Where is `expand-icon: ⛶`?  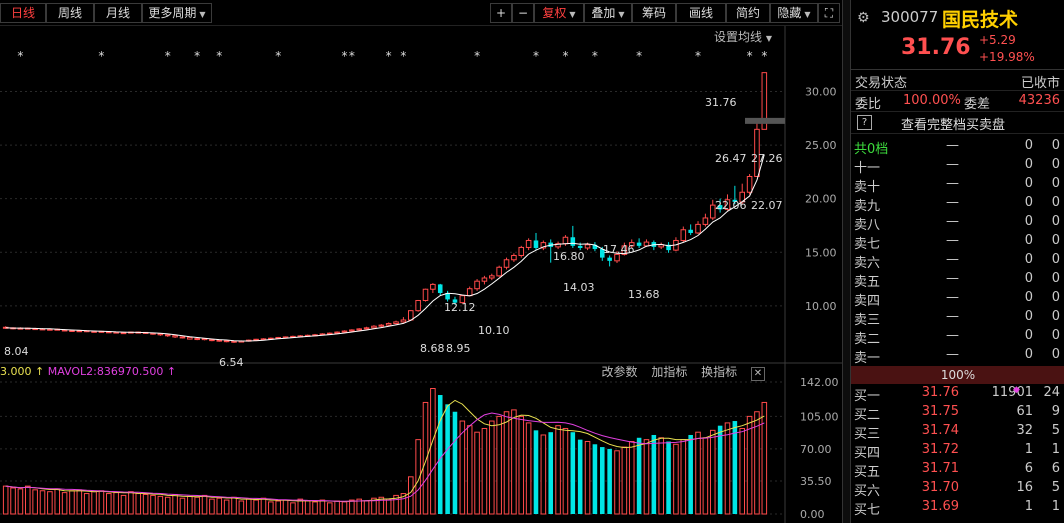 expand-icon: ⛶ is located at coordinates (829, 13).